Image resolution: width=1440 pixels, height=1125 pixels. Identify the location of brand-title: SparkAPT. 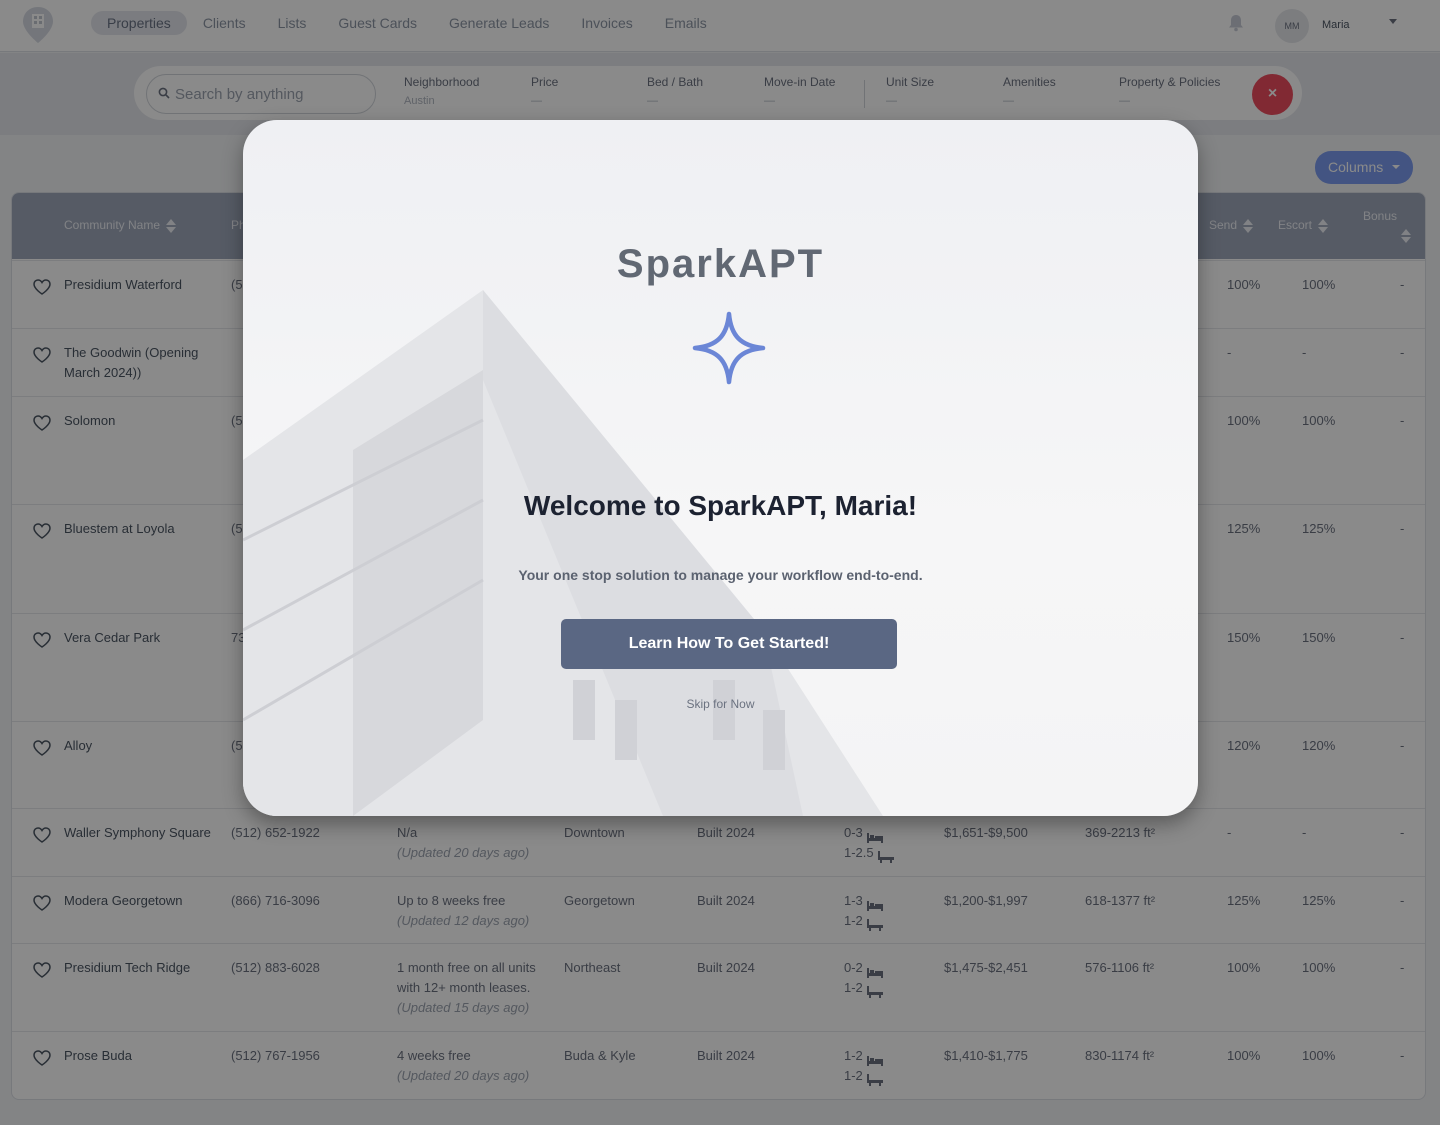
(720, 264).